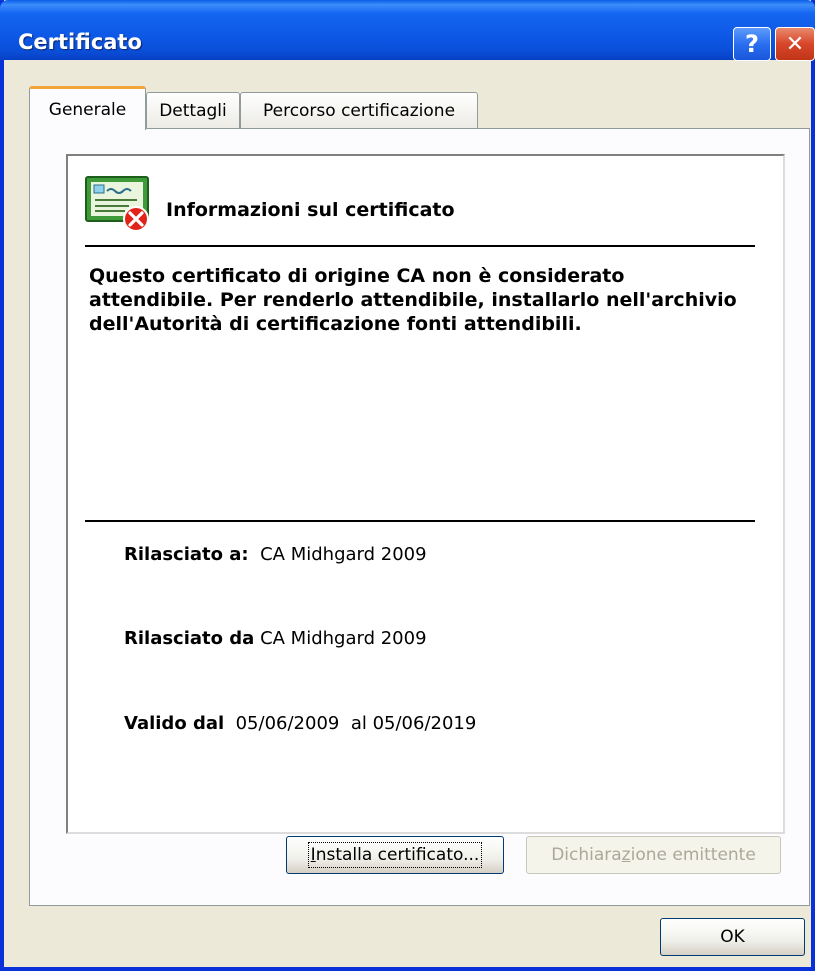 The image size is (815, 971). I want to click on ok-label: OK, so click(732, 937).